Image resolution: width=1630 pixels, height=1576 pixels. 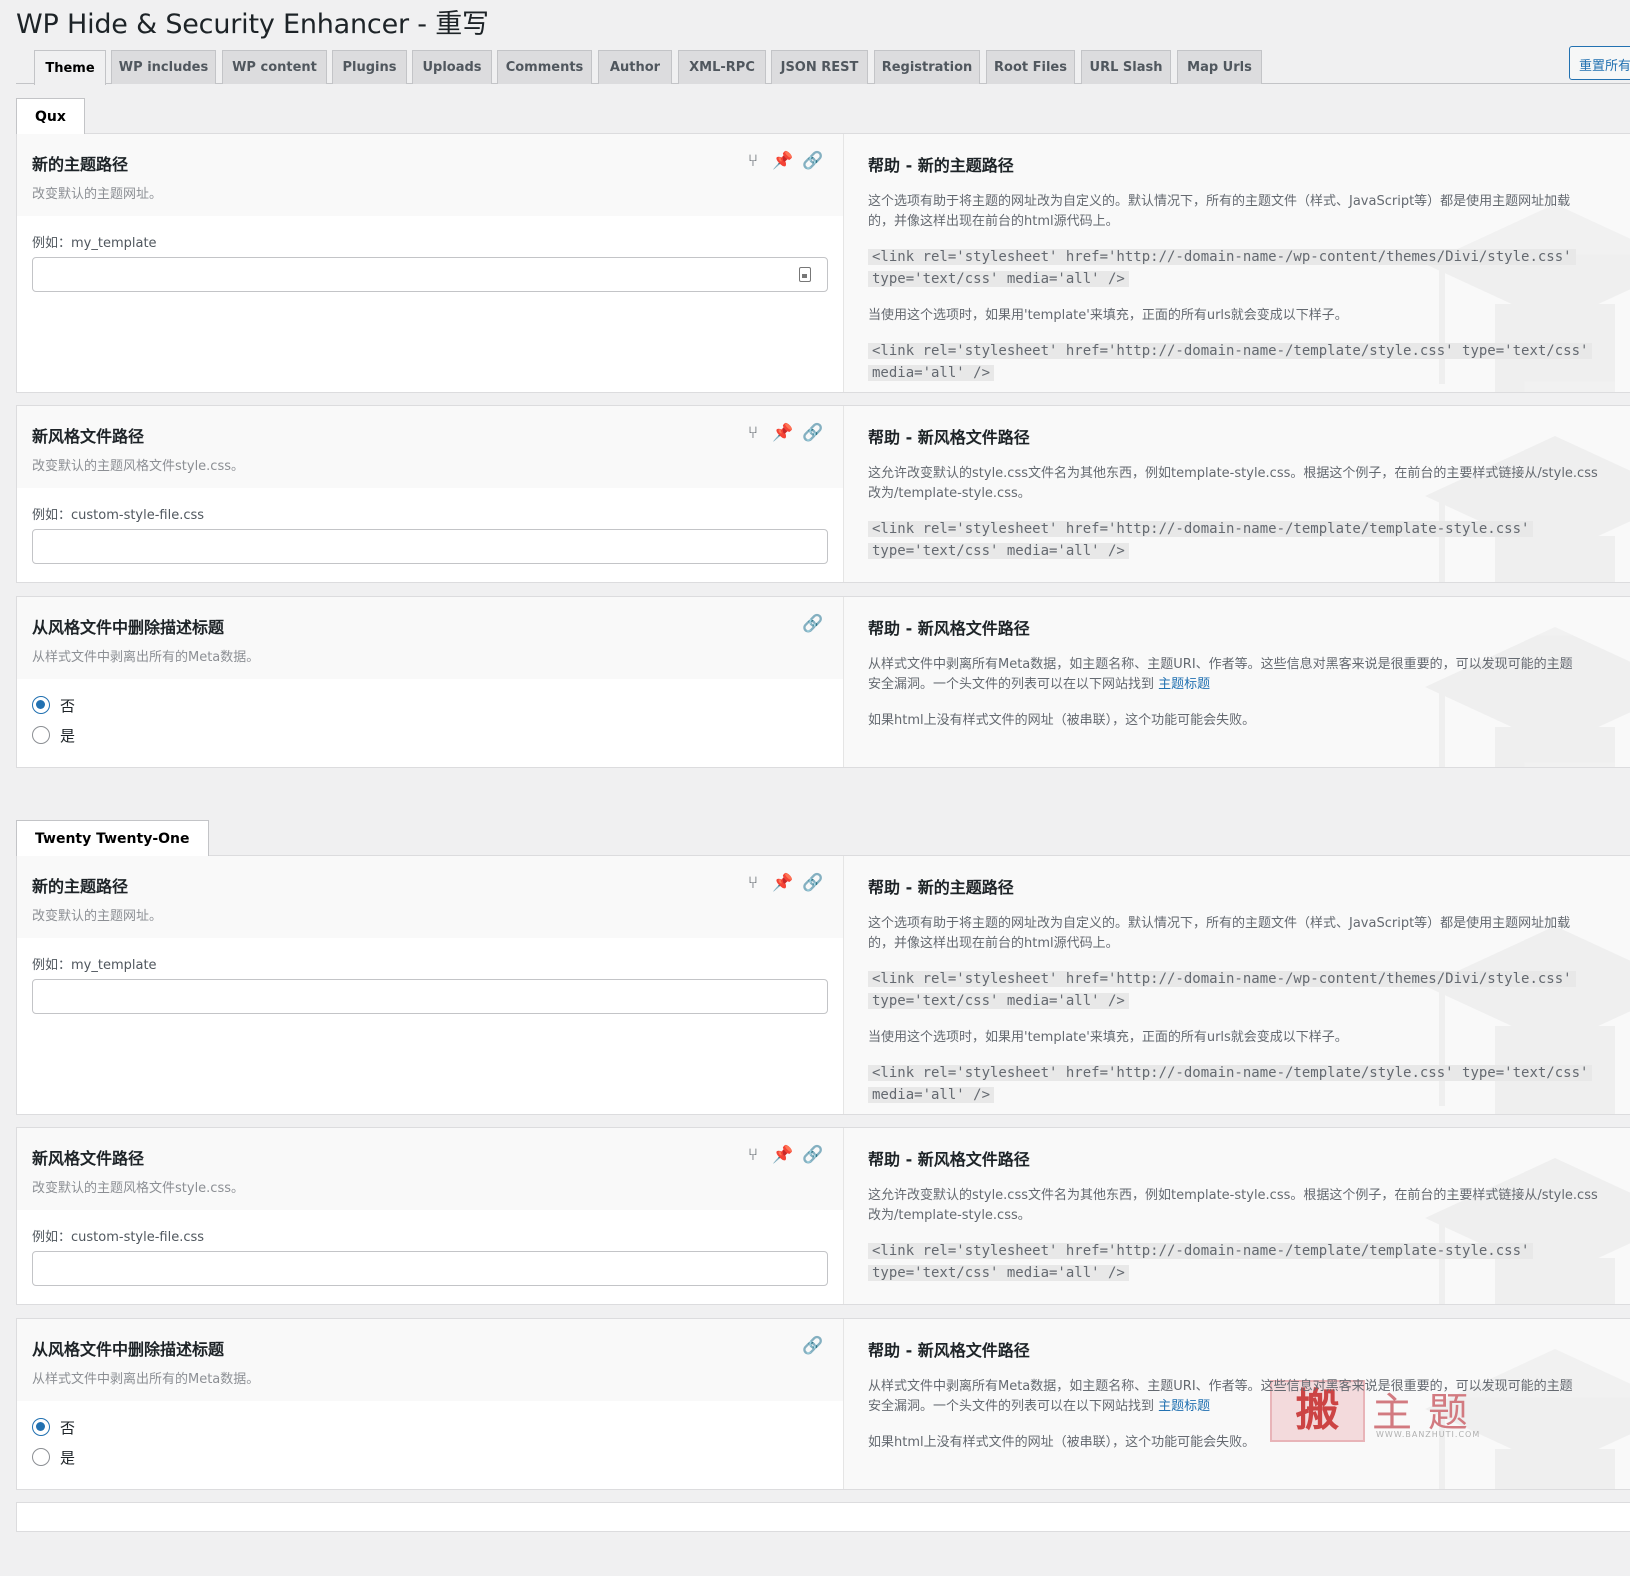 What do you see at coordinates (1219, 67) in the screenshot?
I see `tab-map-urls: Map Urls` at bounding box center [1219, 67].